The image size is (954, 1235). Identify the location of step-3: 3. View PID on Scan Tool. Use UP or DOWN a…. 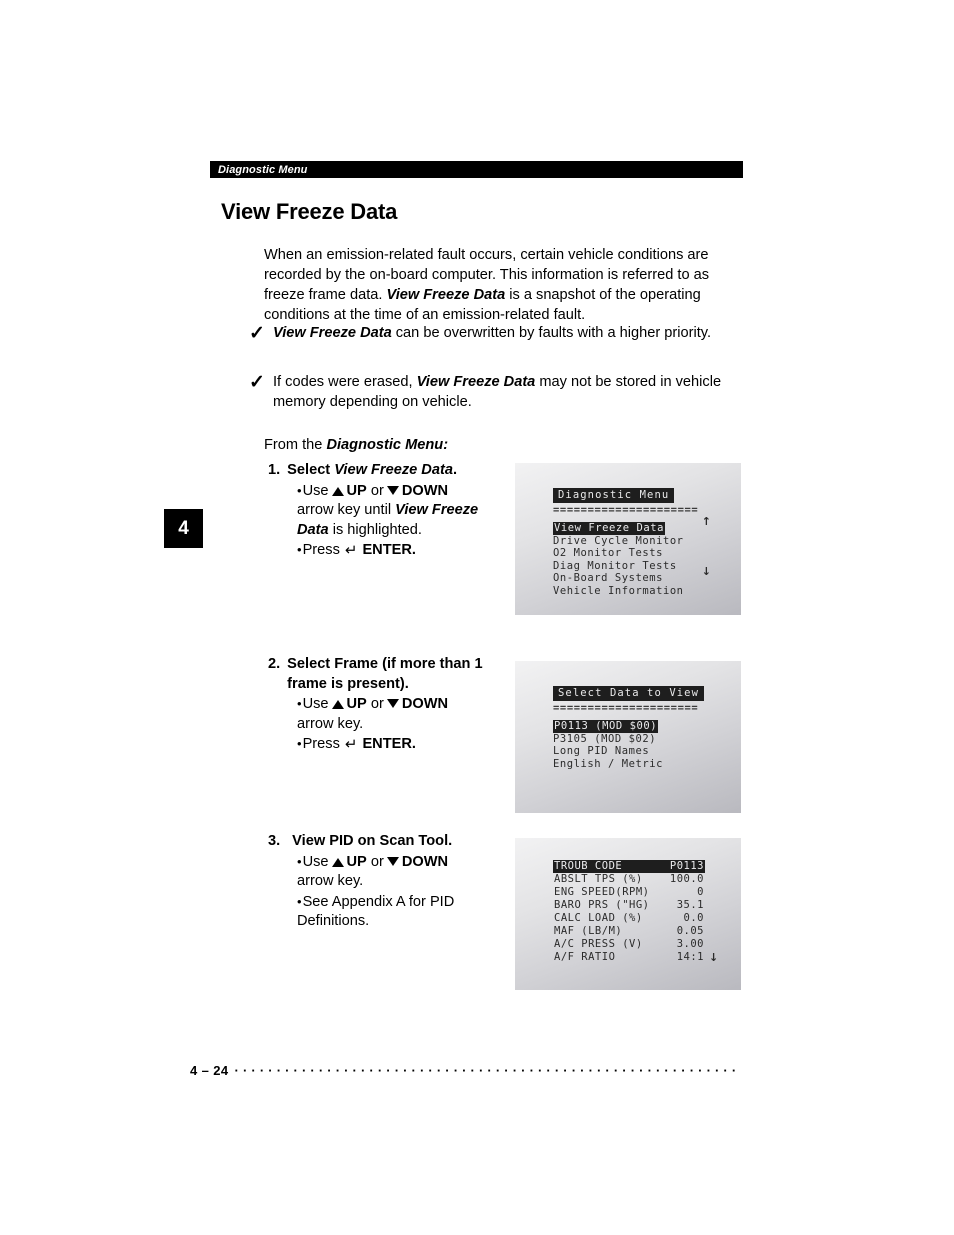
(388, 882).